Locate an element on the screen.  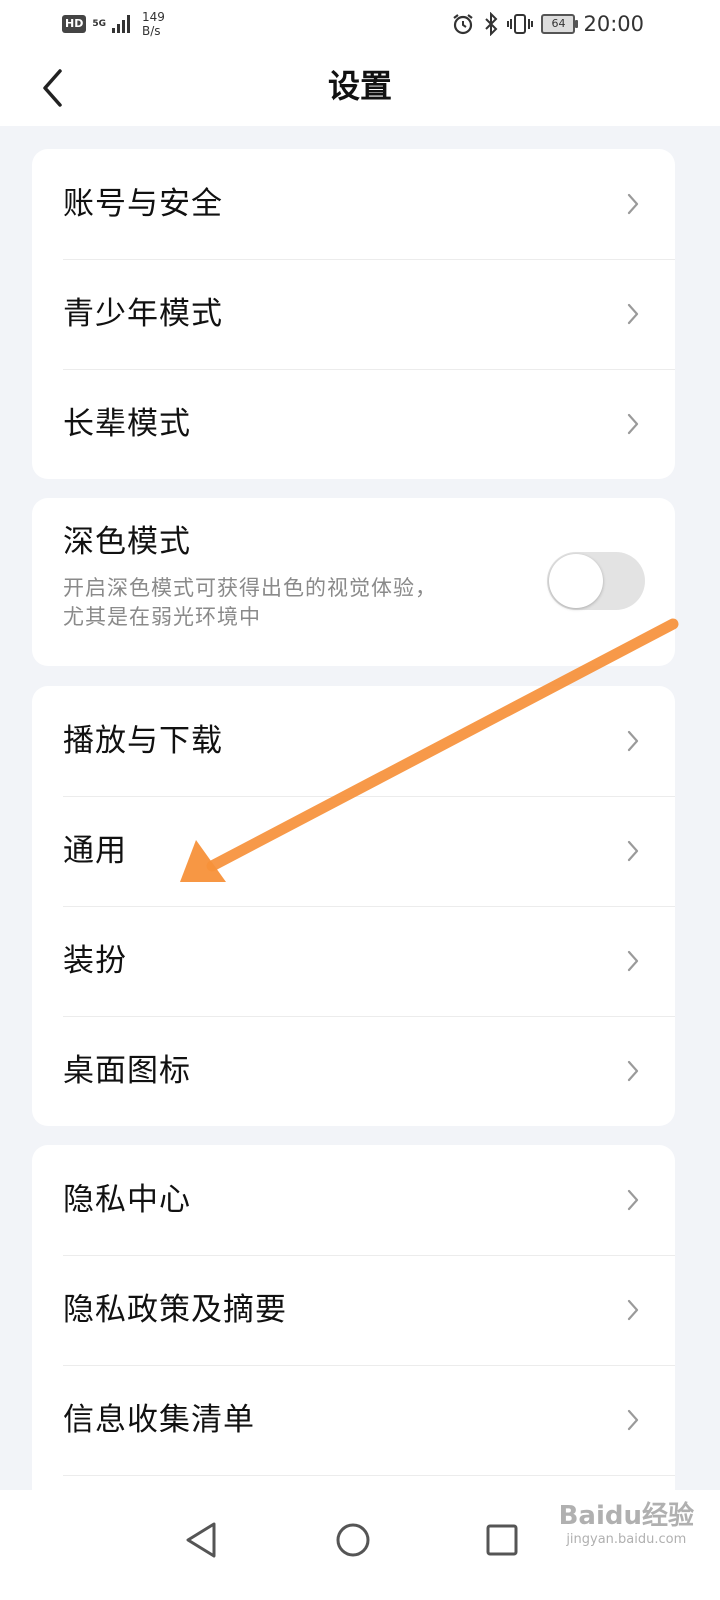
square-recents-icon is located at coordinates (502, 1540).